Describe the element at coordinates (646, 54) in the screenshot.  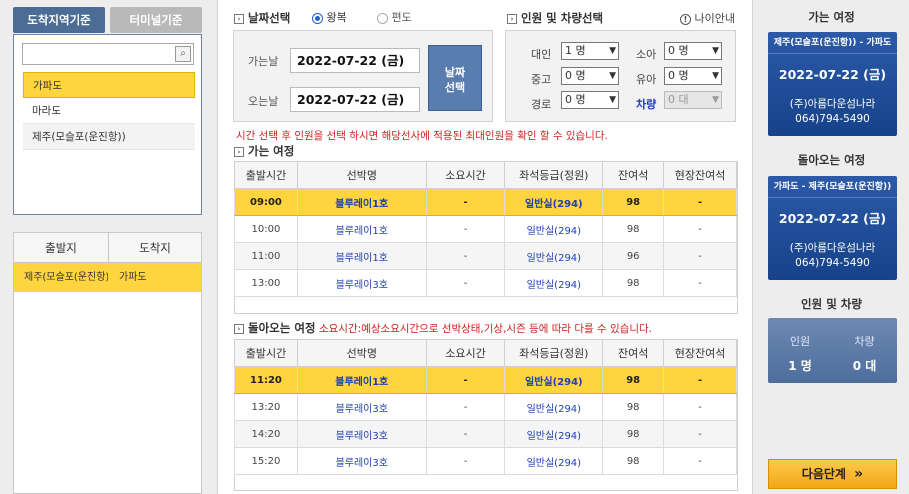
I see `child-label: 소아` at that location.